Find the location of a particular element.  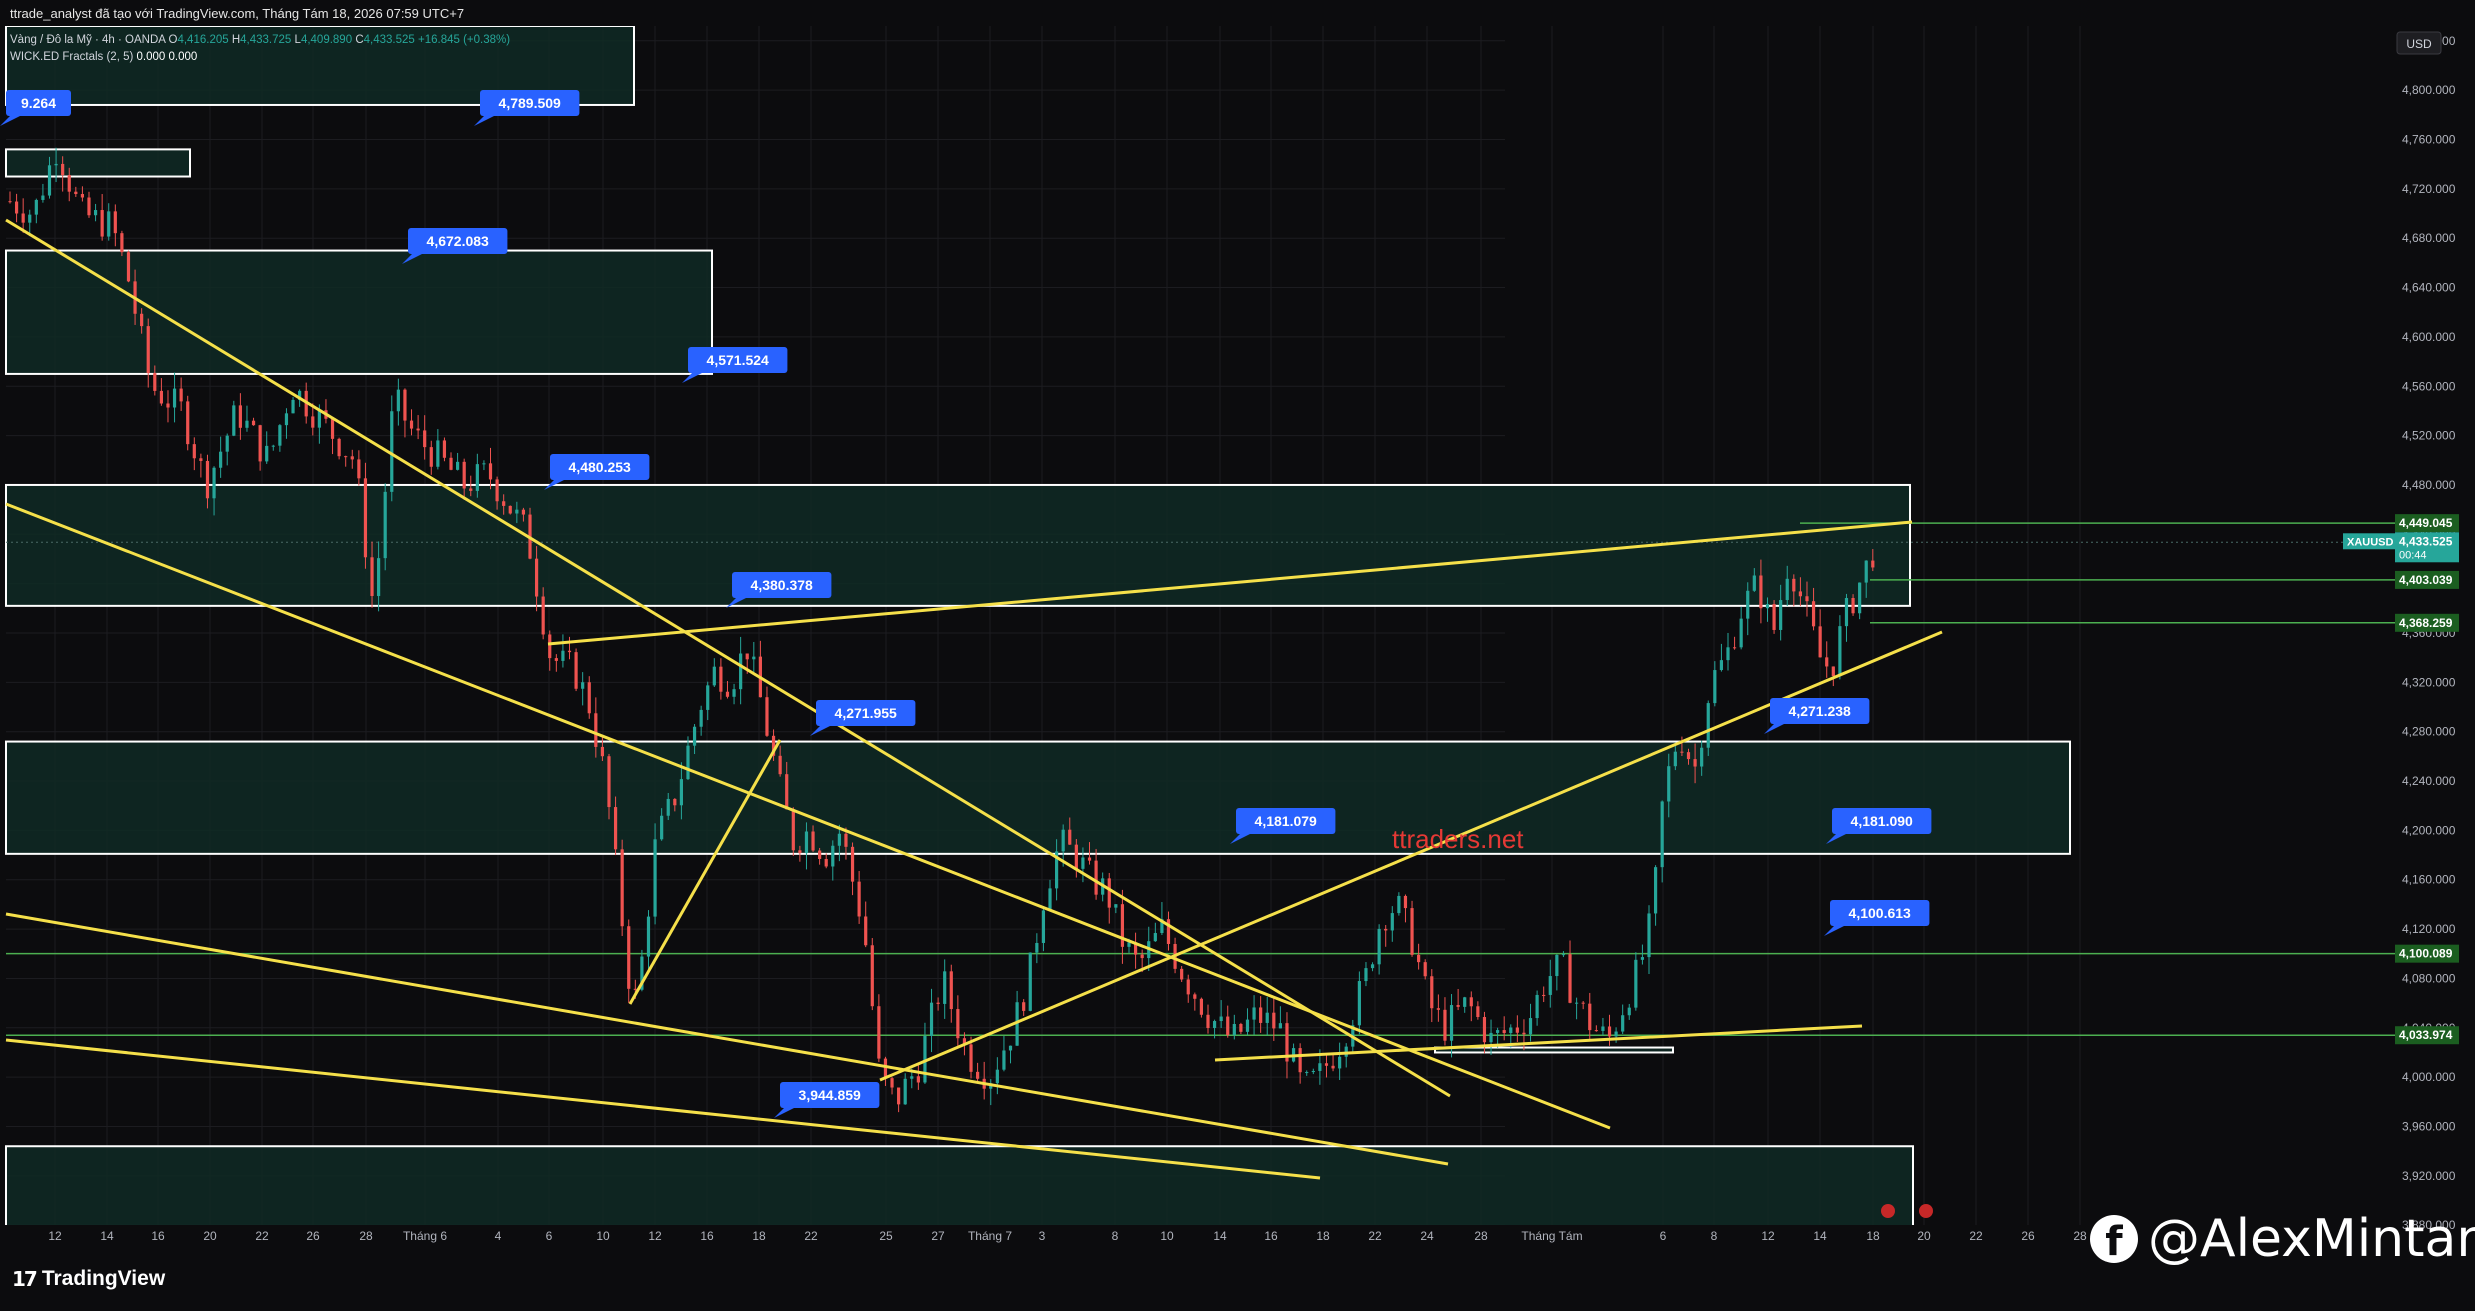

countdown-label: 00:44 is located at coordinates (2413, 555).